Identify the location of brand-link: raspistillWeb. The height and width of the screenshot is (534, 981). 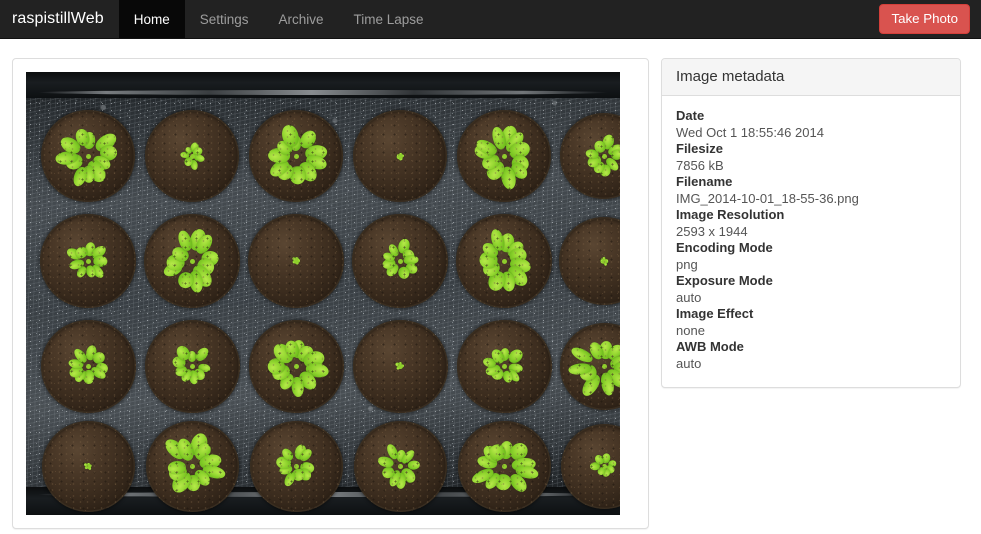
(59, 19).